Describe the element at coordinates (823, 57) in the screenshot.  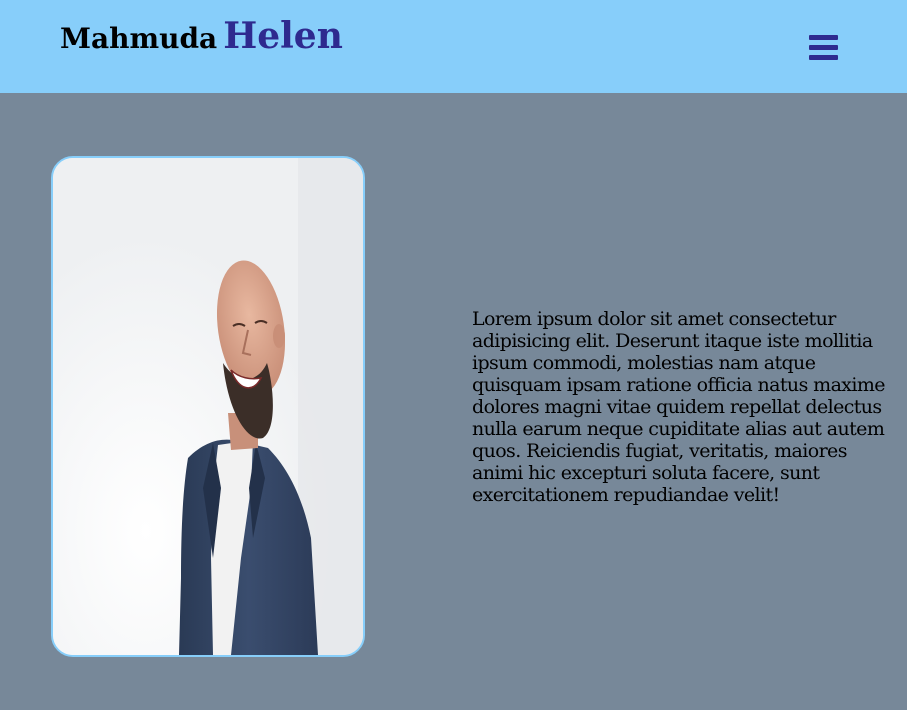
I see `menu-bar-bottom` at that location.